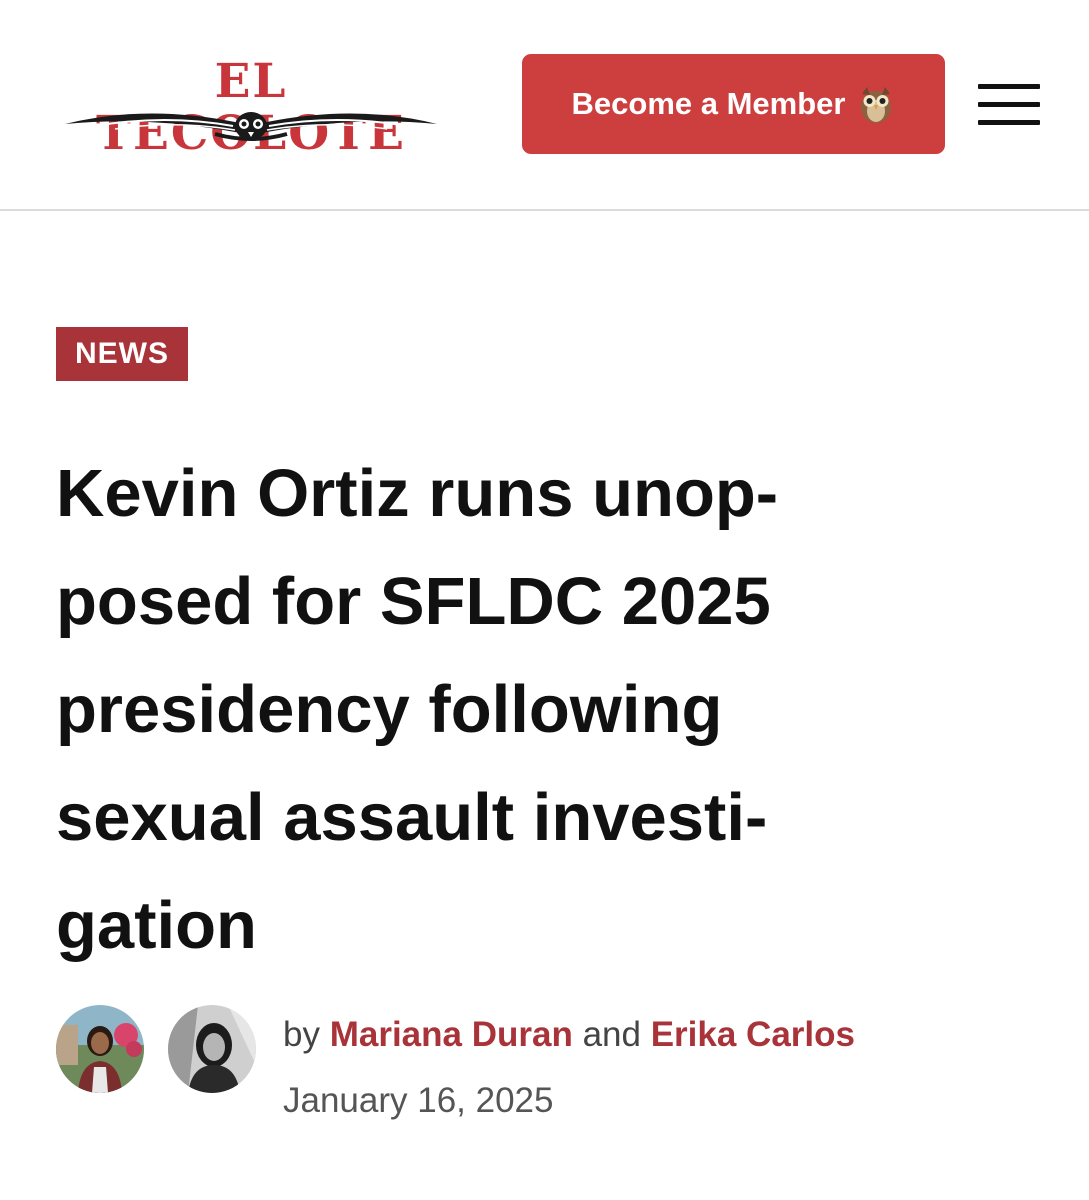  I want to click on category-badge: NEWS, so click(122, 354).